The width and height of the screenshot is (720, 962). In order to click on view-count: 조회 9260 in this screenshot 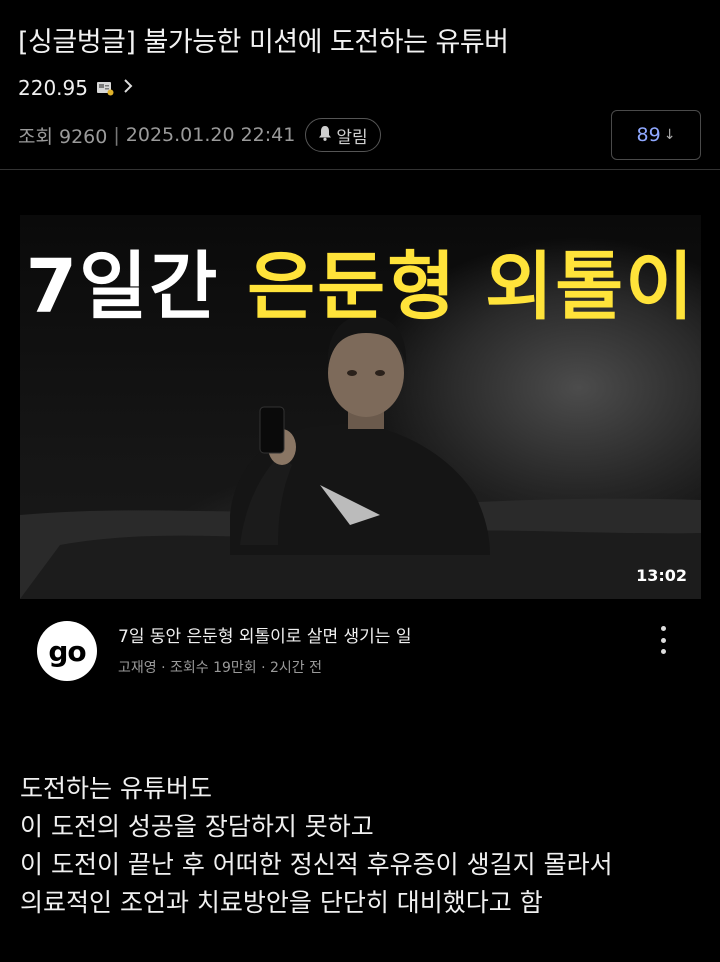, I will do `click(63, 136)`.